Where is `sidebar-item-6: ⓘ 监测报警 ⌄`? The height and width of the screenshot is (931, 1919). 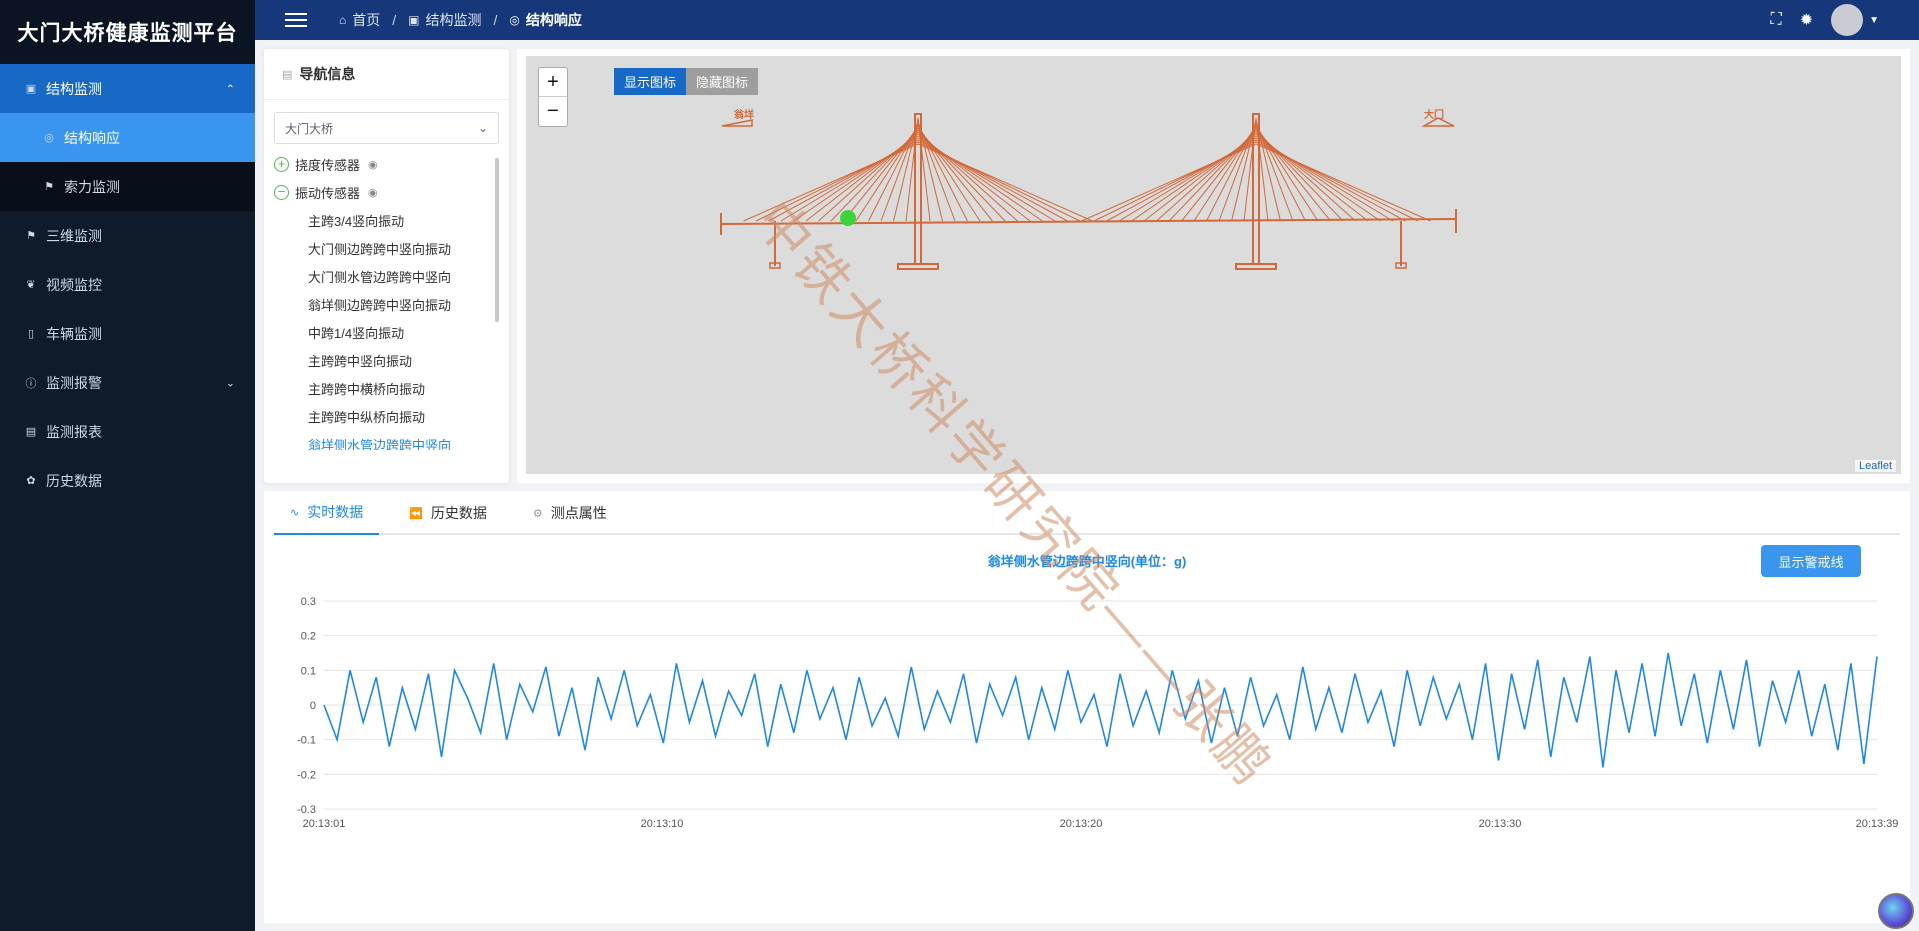
sidebar-item-6: ⓘ 监测报警 ⌄ is located at coordinates (127, 382).